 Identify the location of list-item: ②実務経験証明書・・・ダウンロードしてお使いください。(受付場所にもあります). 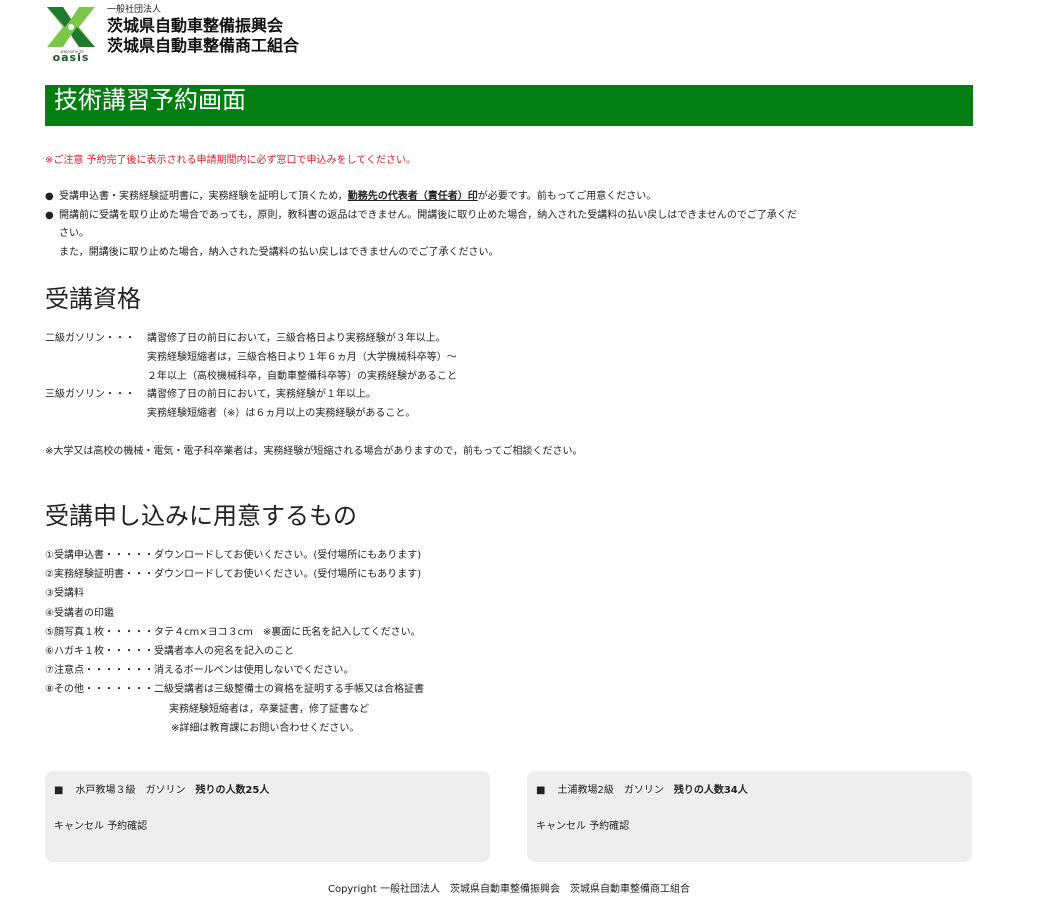
(233, 575).